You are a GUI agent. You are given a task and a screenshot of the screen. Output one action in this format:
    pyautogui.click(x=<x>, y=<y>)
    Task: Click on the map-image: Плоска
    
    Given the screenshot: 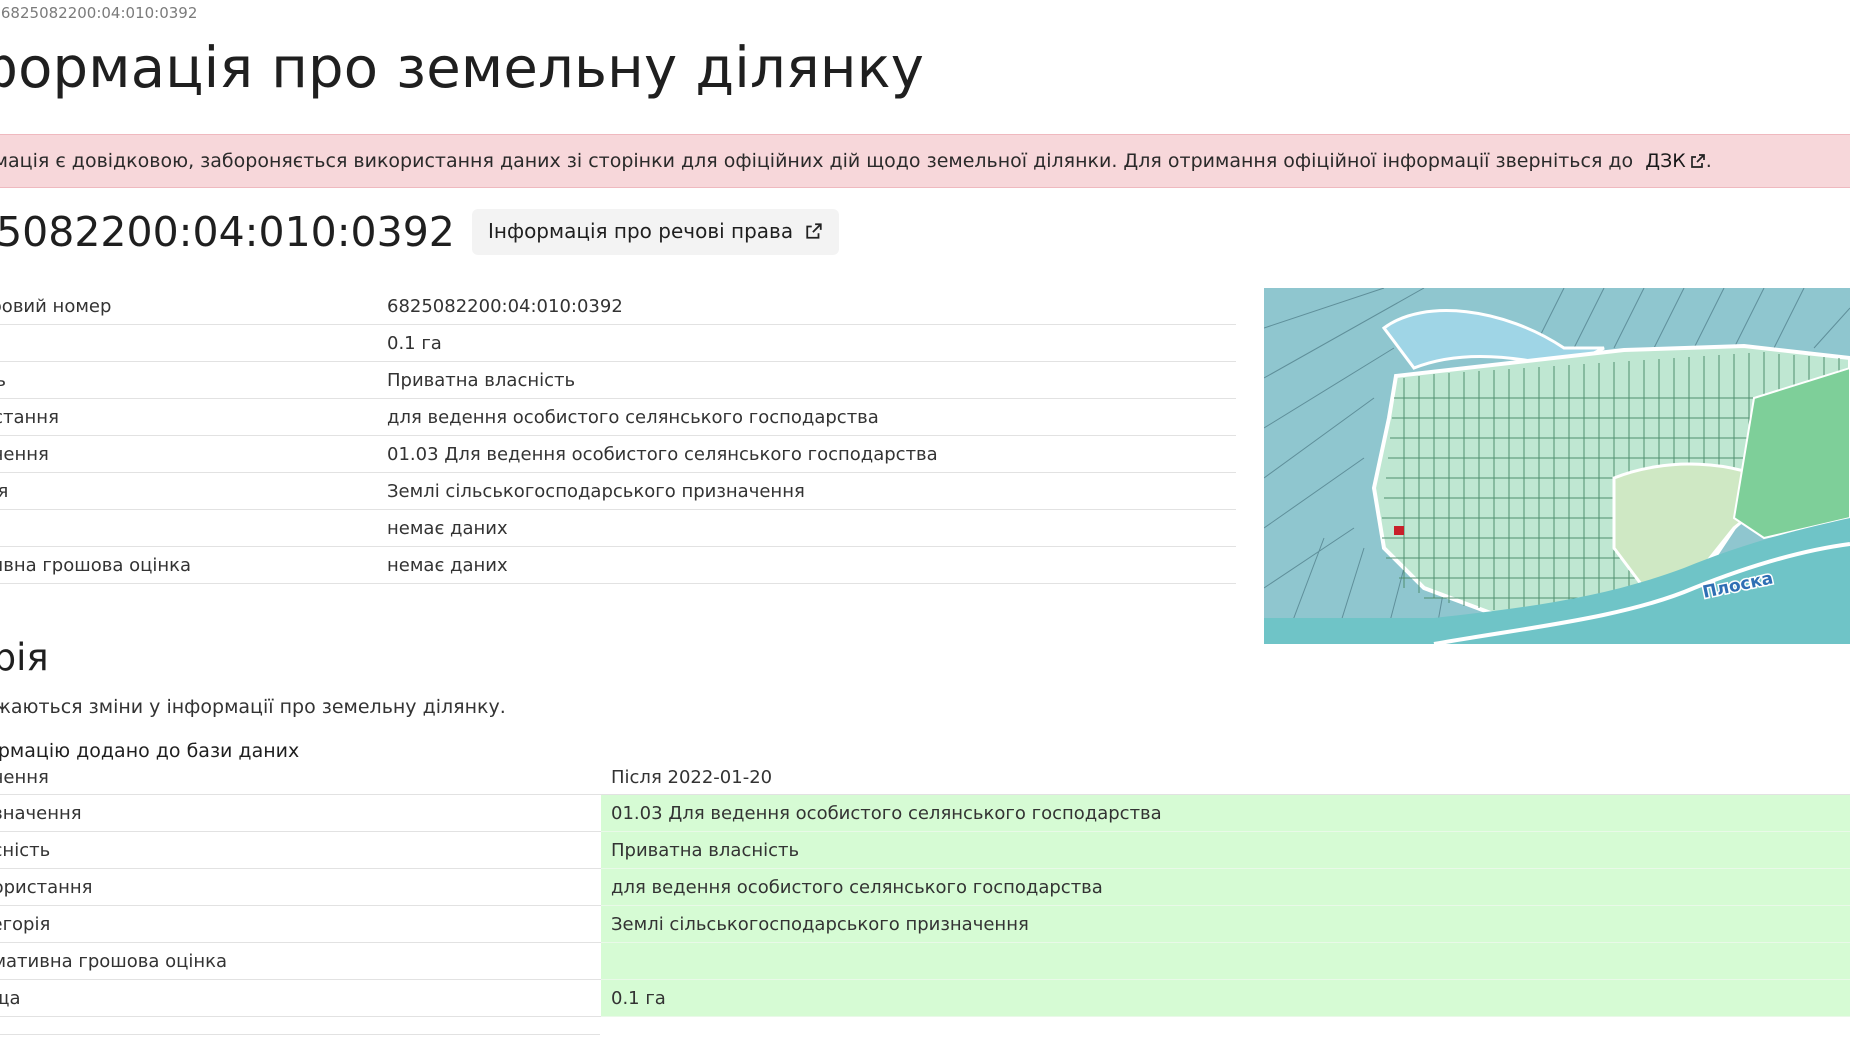 What is the action you would take?
    pyautogui.click(x=1557, y=466)
    